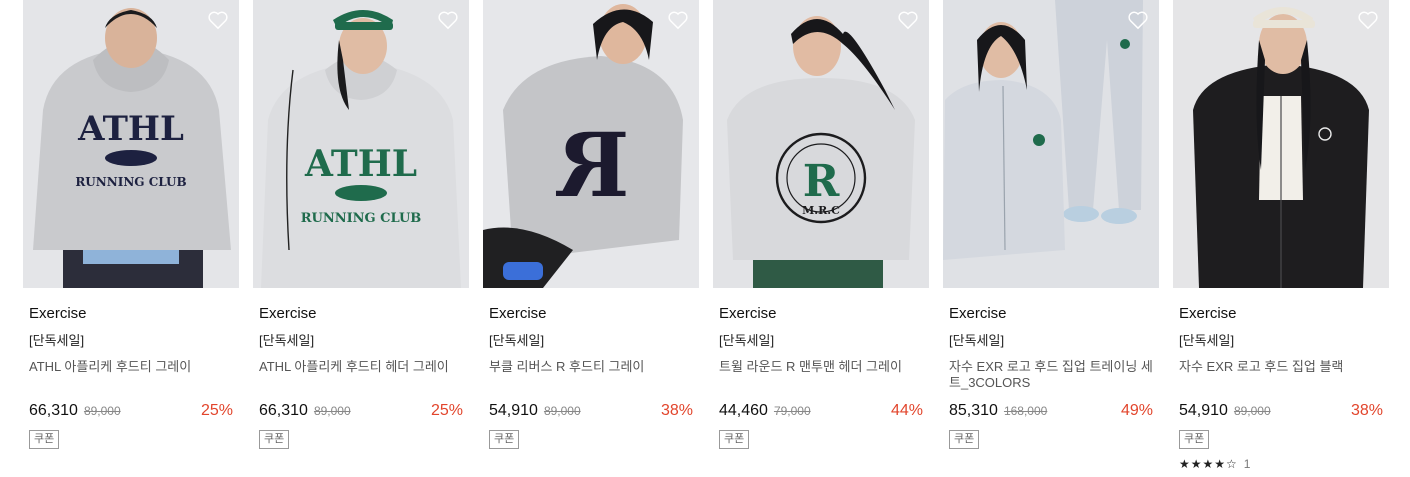 This screenshot has width=1410, height=477. Describe the element at coordinates (743, 410) in the screenshot. I see `sale-price: 44,460` at that location.